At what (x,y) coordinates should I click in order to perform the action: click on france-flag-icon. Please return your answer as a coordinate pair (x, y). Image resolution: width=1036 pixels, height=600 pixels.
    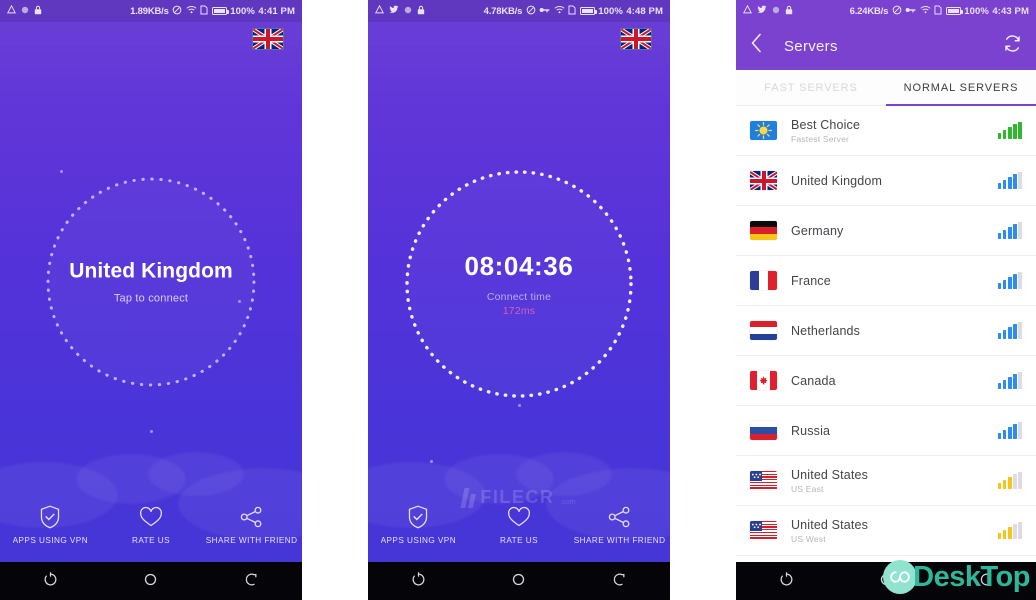
    Looking at the image, I should click on (763, 280).